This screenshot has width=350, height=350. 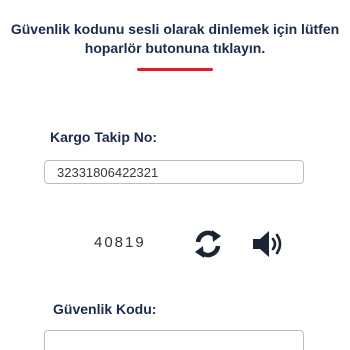 I want to click on tracking-number-label: Kargo Takip No:, so click(x=104, y=137).